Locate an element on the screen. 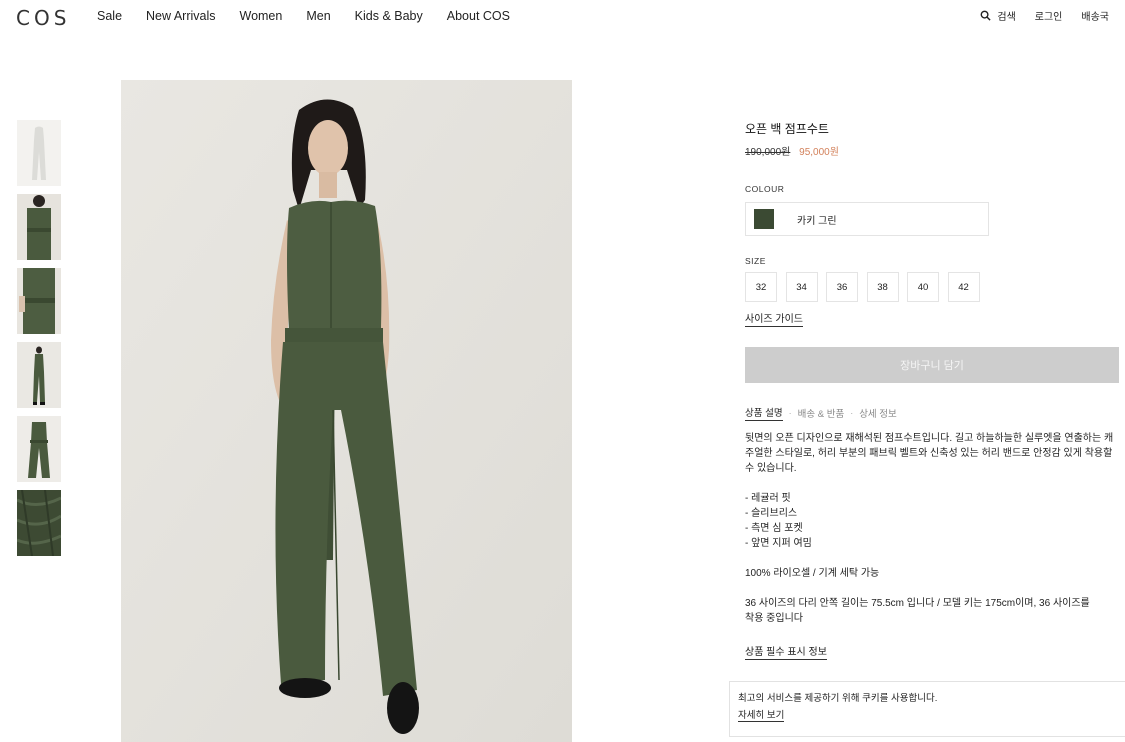 The width and height of the screenshot is (1125, 742). tab-shipping-returns: 배송 & 반품 is located at coordinates (821, 413).